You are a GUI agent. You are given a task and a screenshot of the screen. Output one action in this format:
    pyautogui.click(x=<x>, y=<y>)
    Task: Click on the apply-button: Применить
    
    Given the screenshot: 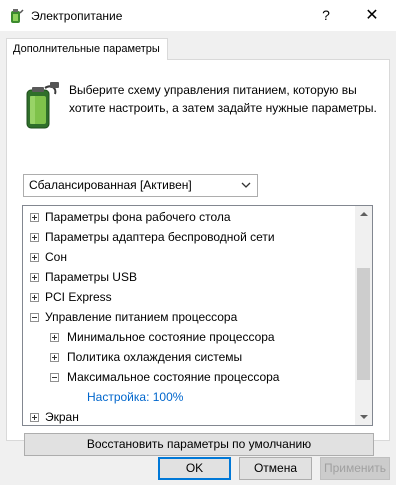 What is the action you would take?
    pyautogui.click(x=355, y=468)
    